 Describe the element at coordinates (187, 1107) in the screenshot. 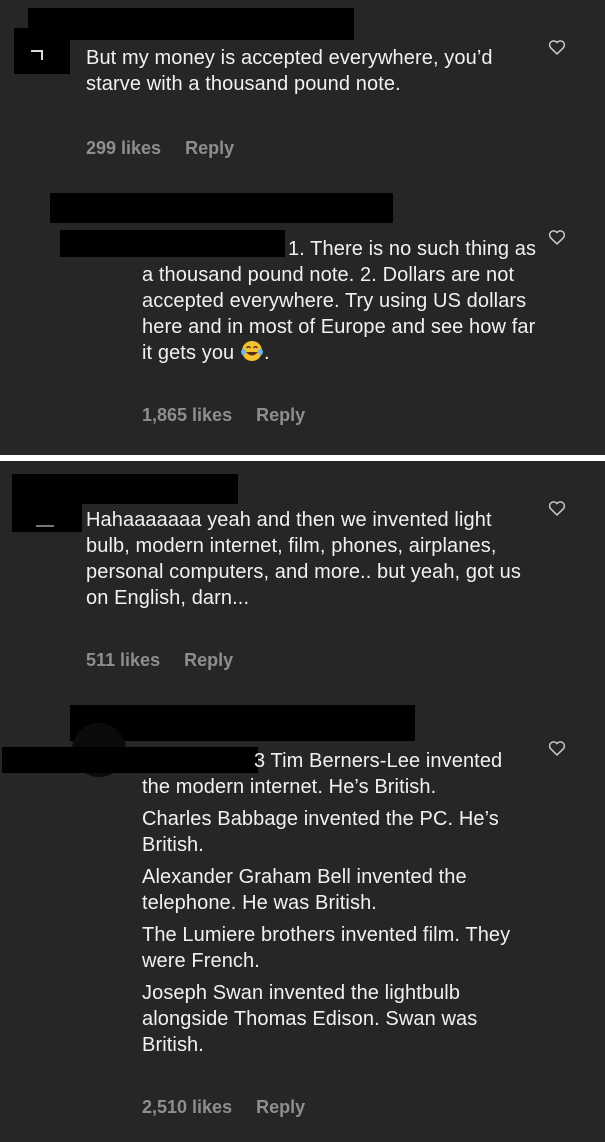

I see `like-count: 2,510 likes` at that location.